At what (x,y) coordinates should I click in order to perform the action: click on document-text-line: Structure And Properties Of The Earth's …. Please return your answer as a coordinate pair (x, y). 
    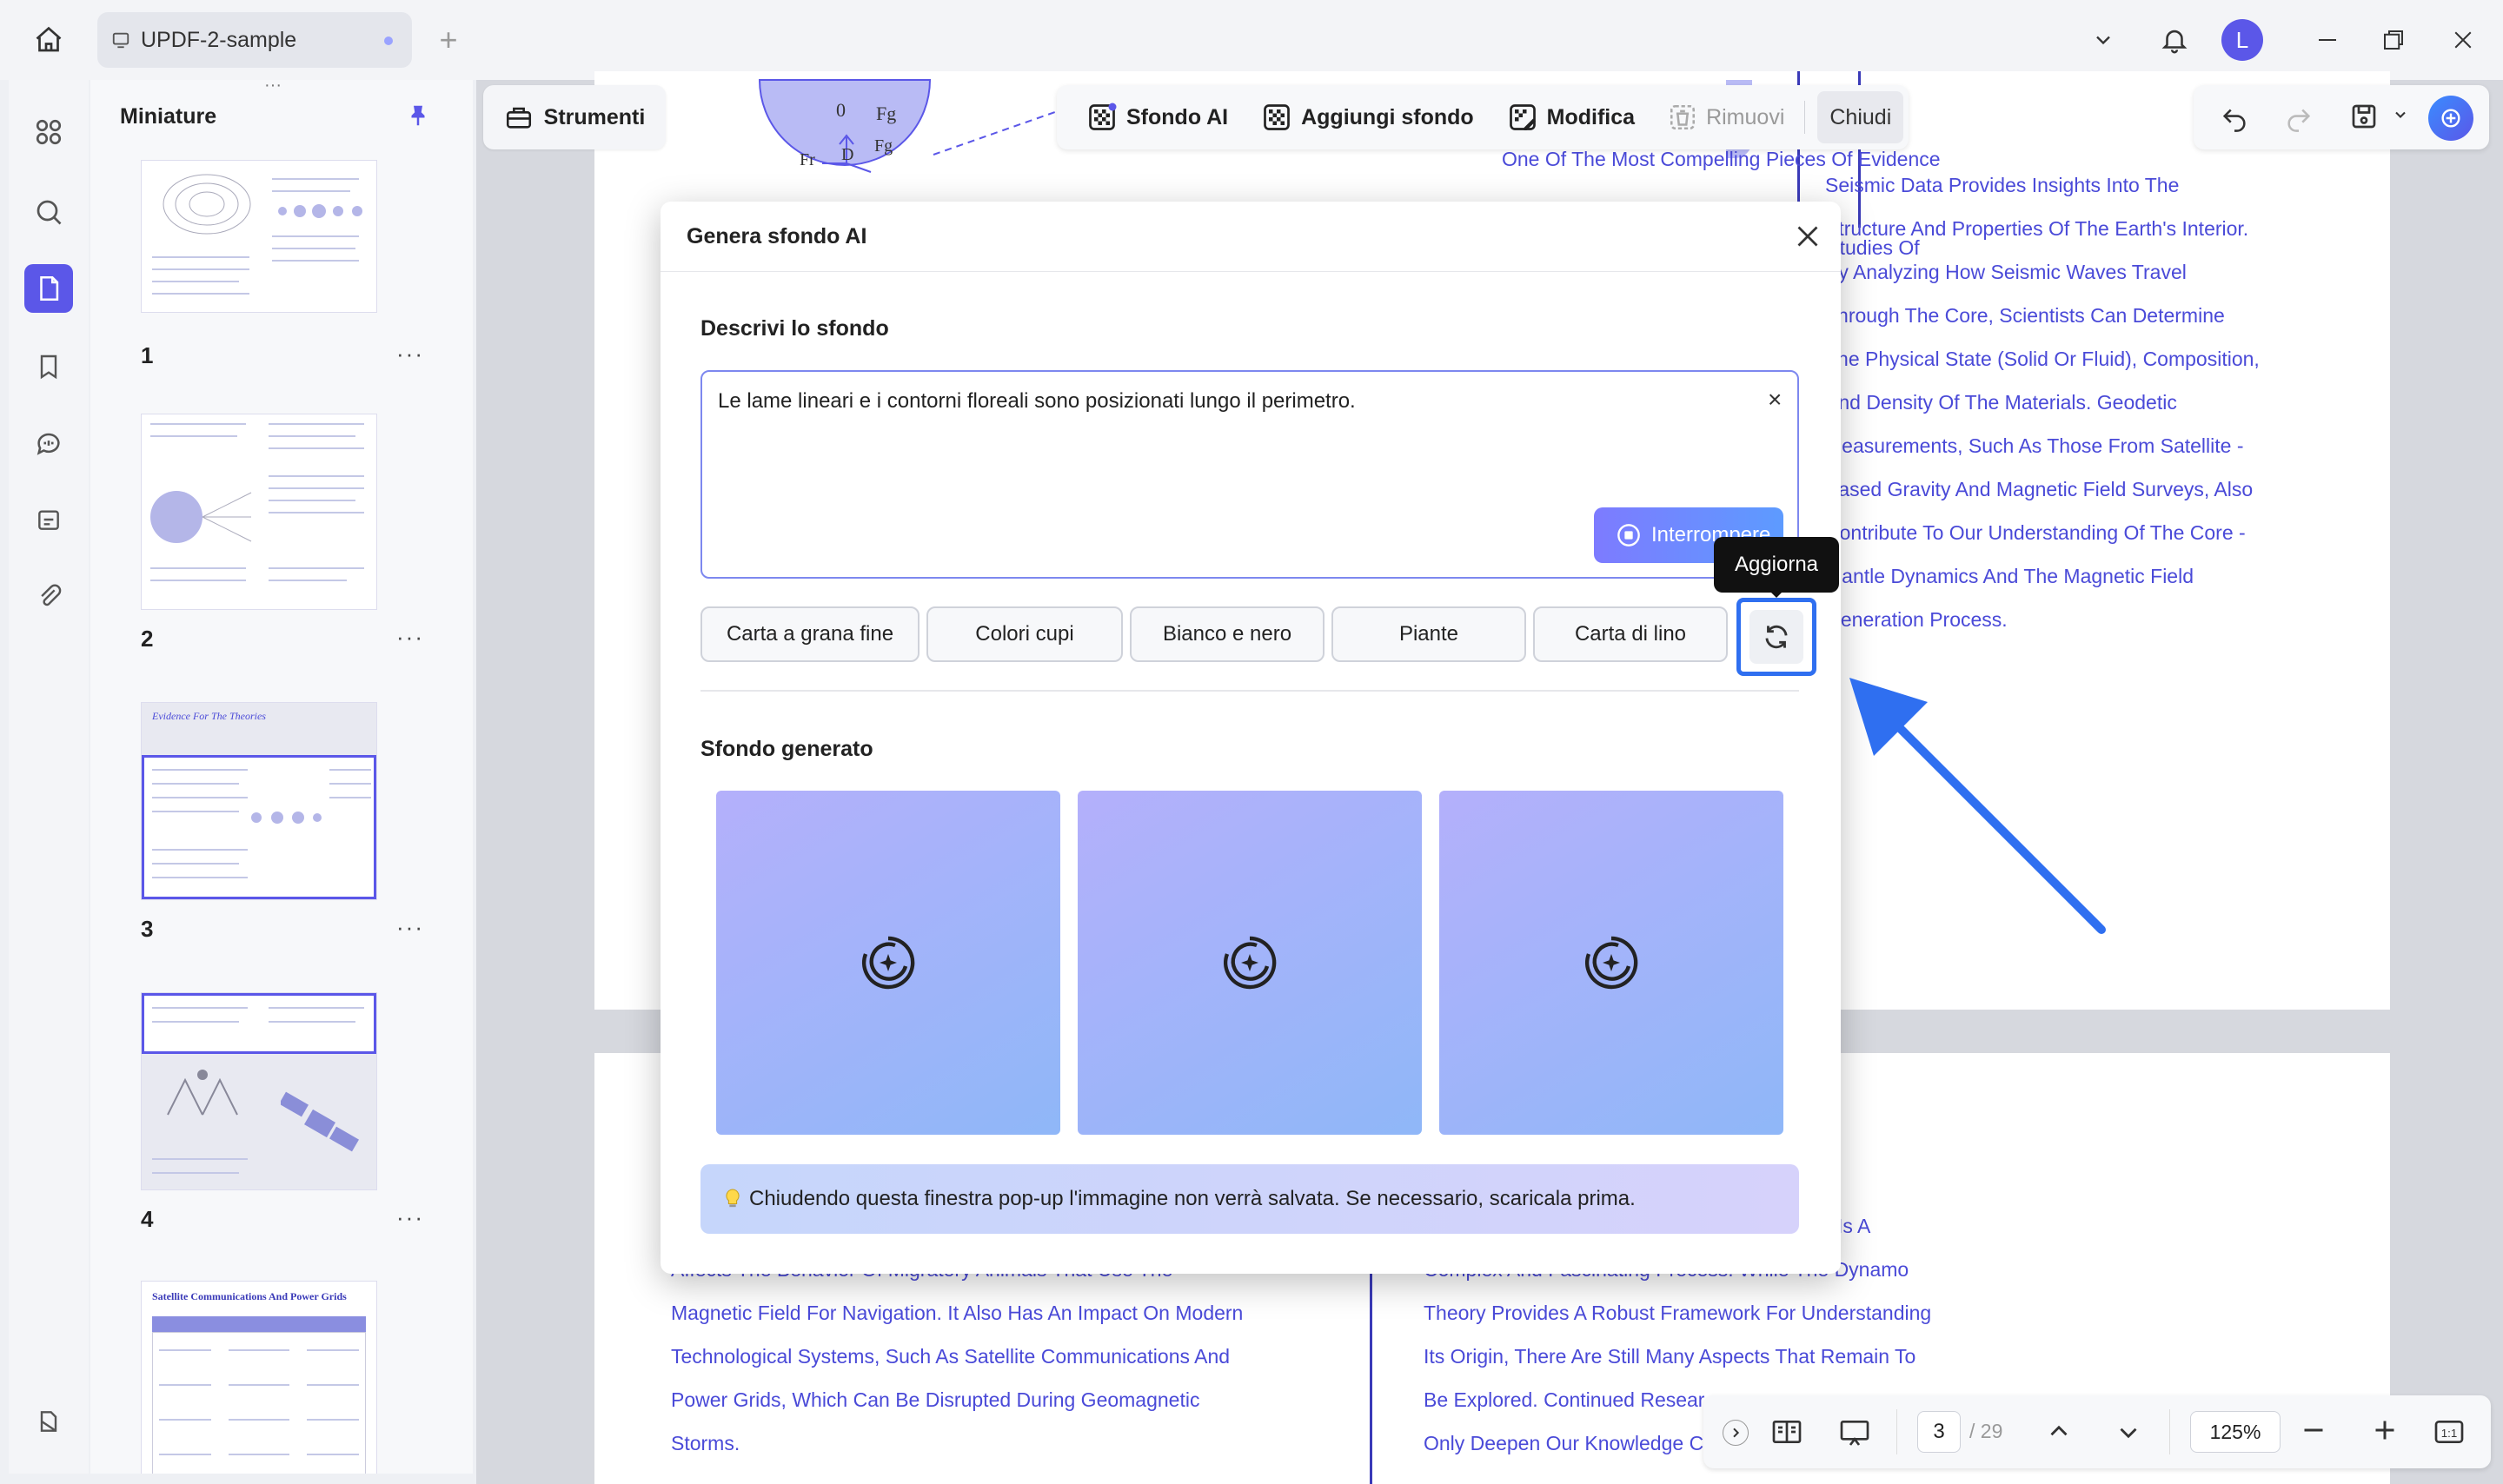
    Looking at the image, I should click on (2037, 228).